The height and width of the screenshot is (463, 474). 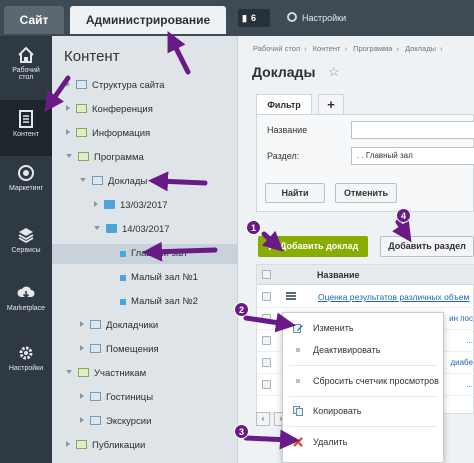 What do you see at coordinates (420, 48) in the screenshot?
I see `breadcrumb-link: Доклады` at bounding box center [420, 48].